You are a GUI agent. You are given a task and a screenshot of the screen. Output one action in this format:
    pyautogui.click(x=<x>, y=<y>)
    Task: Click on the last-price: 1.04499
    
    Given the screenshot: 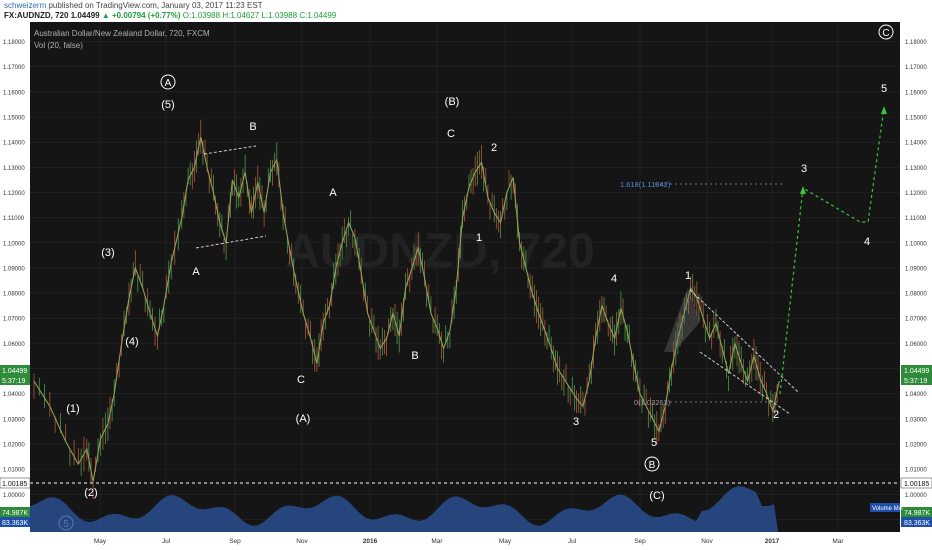 What is the action you would take?
    pyautogui.click(x=85, y=15)
    